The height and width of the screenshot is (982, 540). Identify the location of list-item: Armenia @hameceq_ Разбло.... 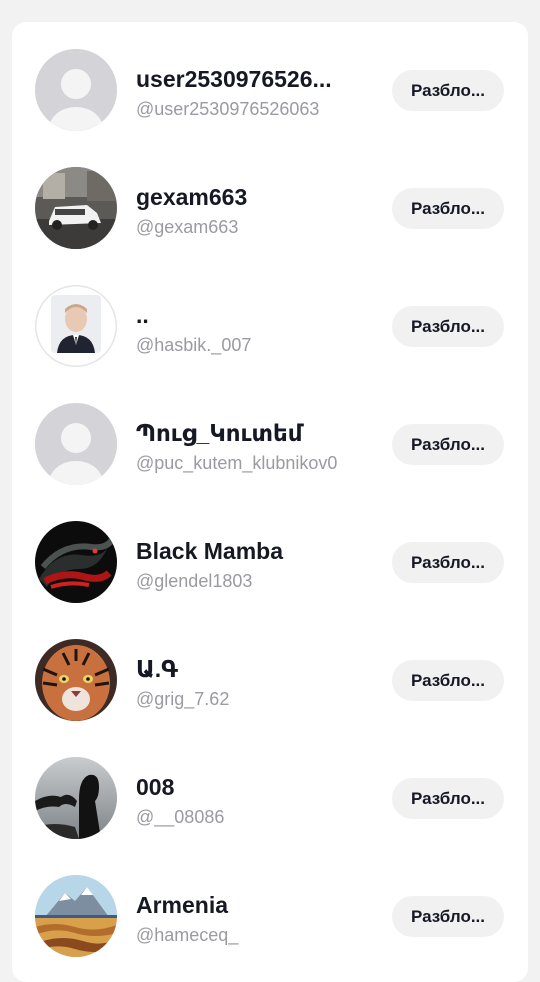
(270, 907).